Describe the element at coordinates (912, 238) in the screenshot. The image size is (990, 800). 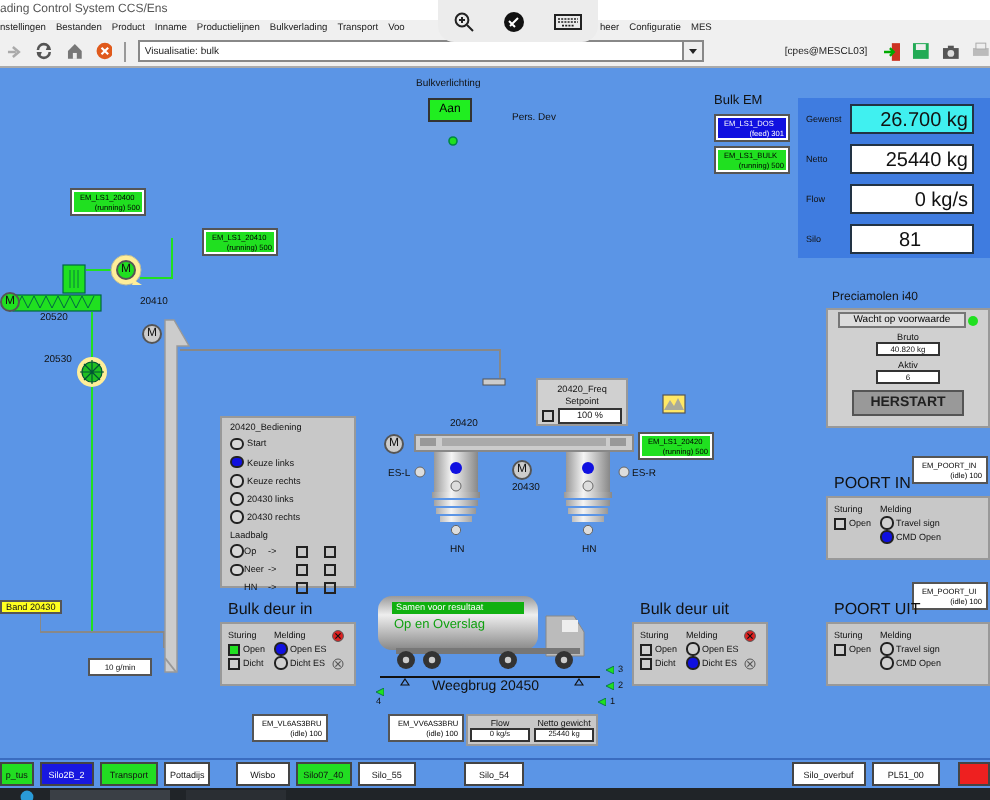
I see `value-display: 81` at that location.